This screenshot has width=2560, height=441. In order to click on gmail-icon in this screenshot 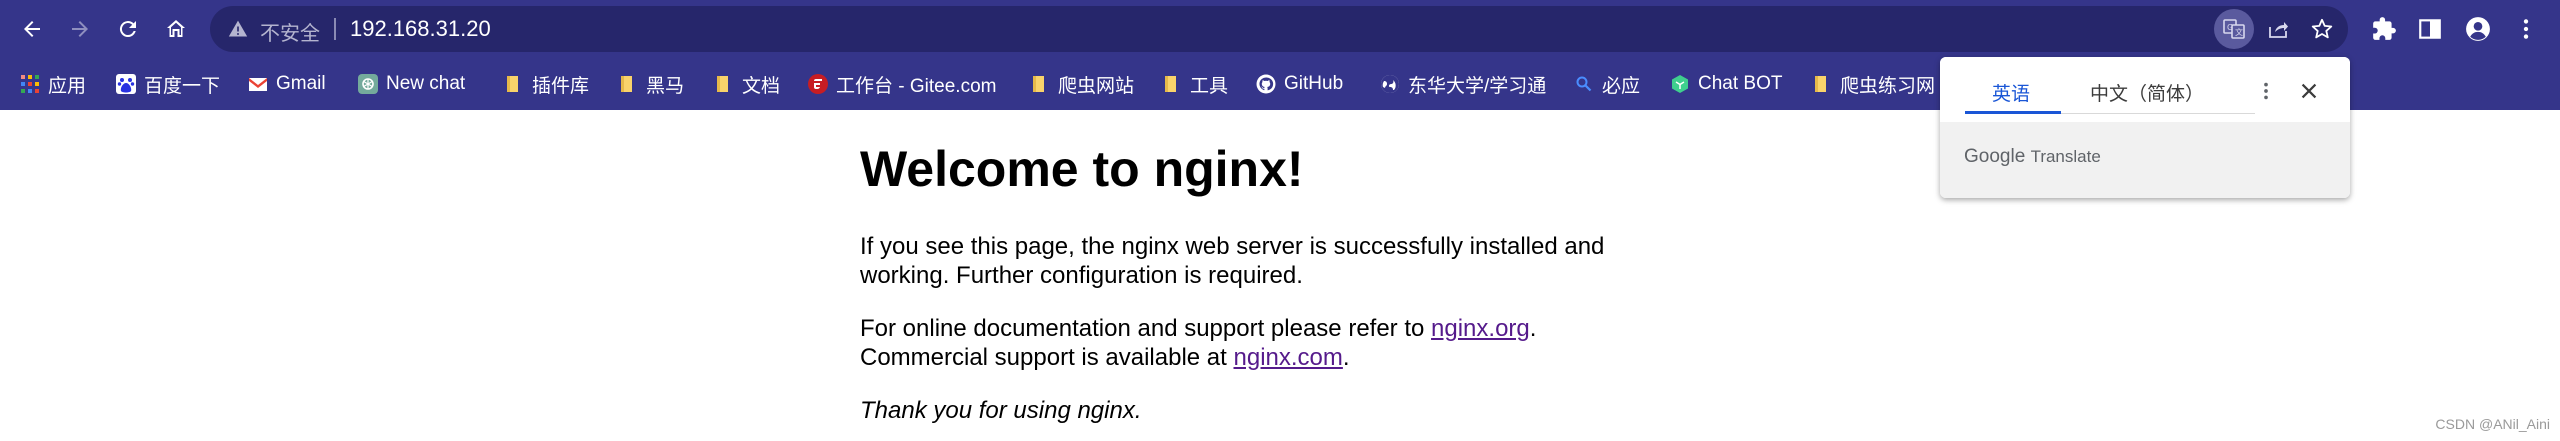, I will do `click(258, 84)`.